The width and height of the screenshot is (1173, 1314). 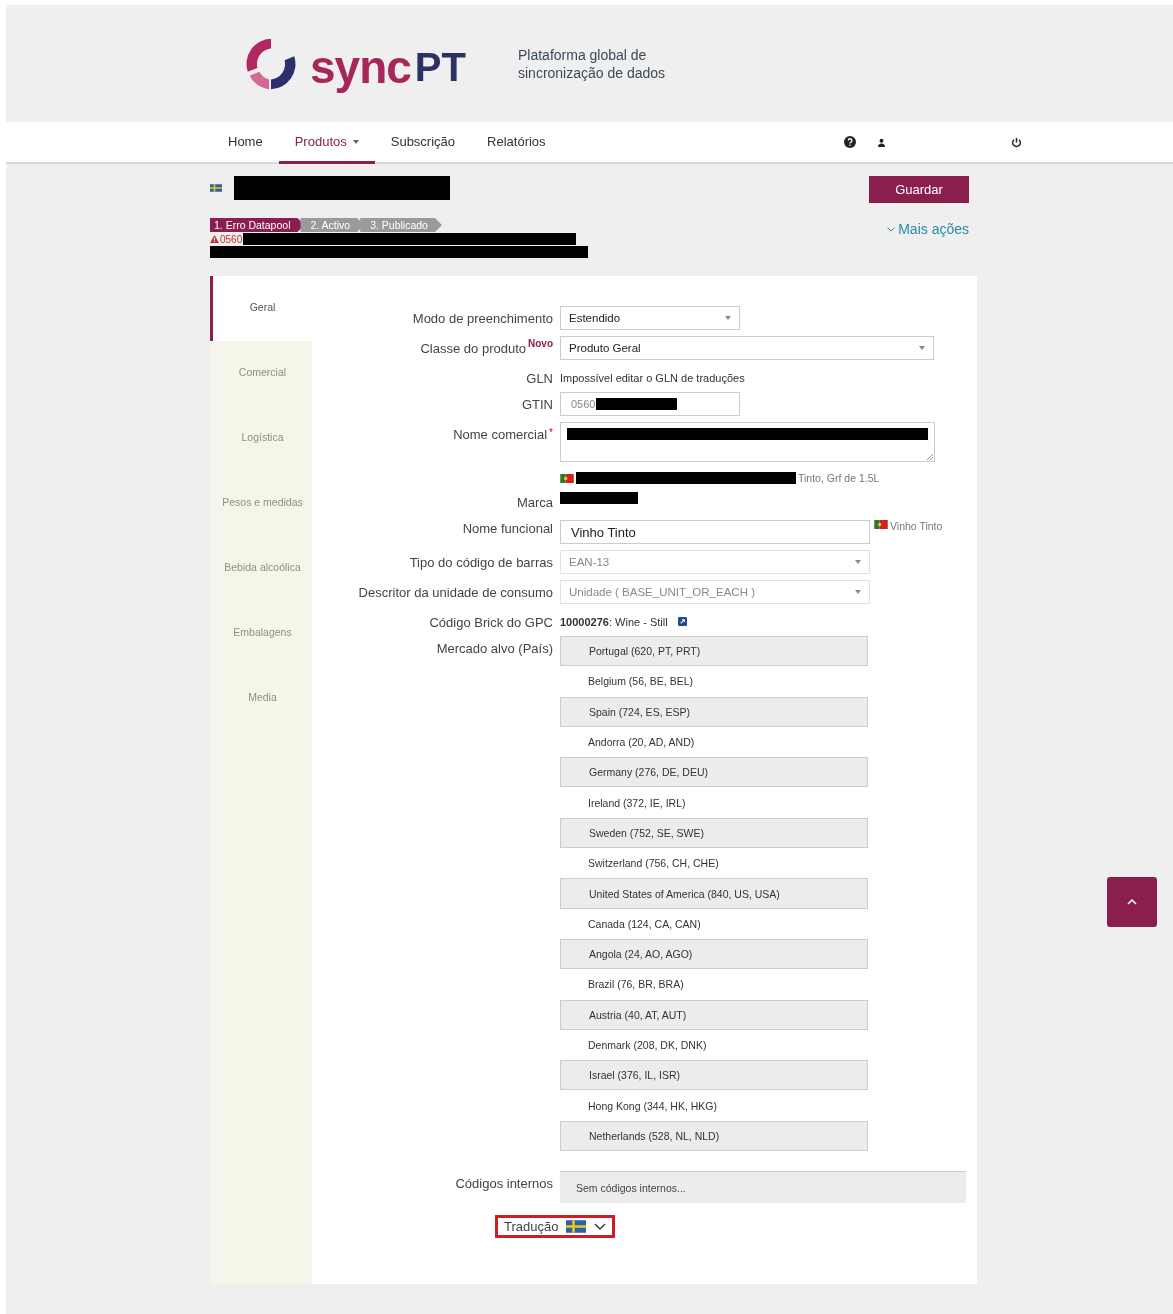 I want to click on resize-grip-icon, so click(x=930, y=457).